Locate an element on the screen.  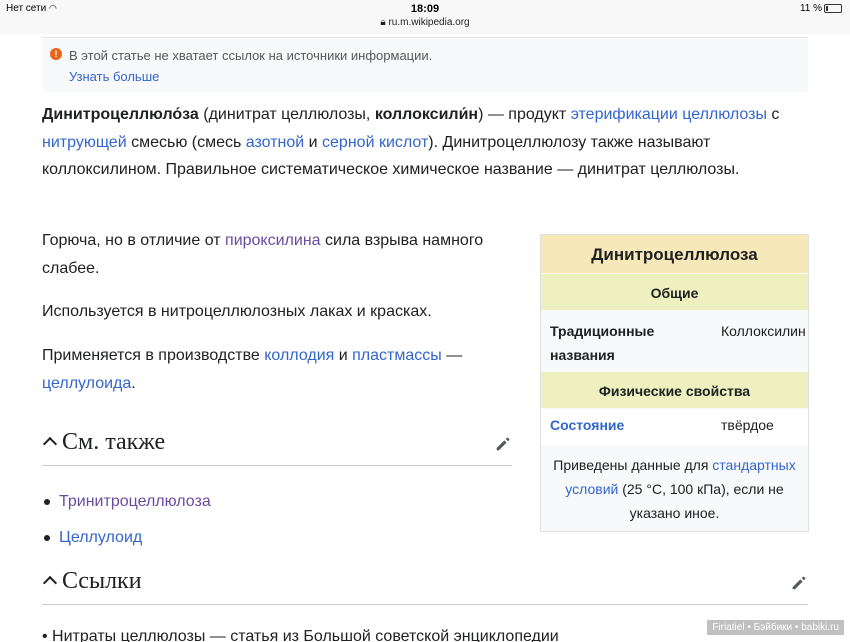
list-item: Тринитроцеллюлоза is located at coordinates (277, 508).